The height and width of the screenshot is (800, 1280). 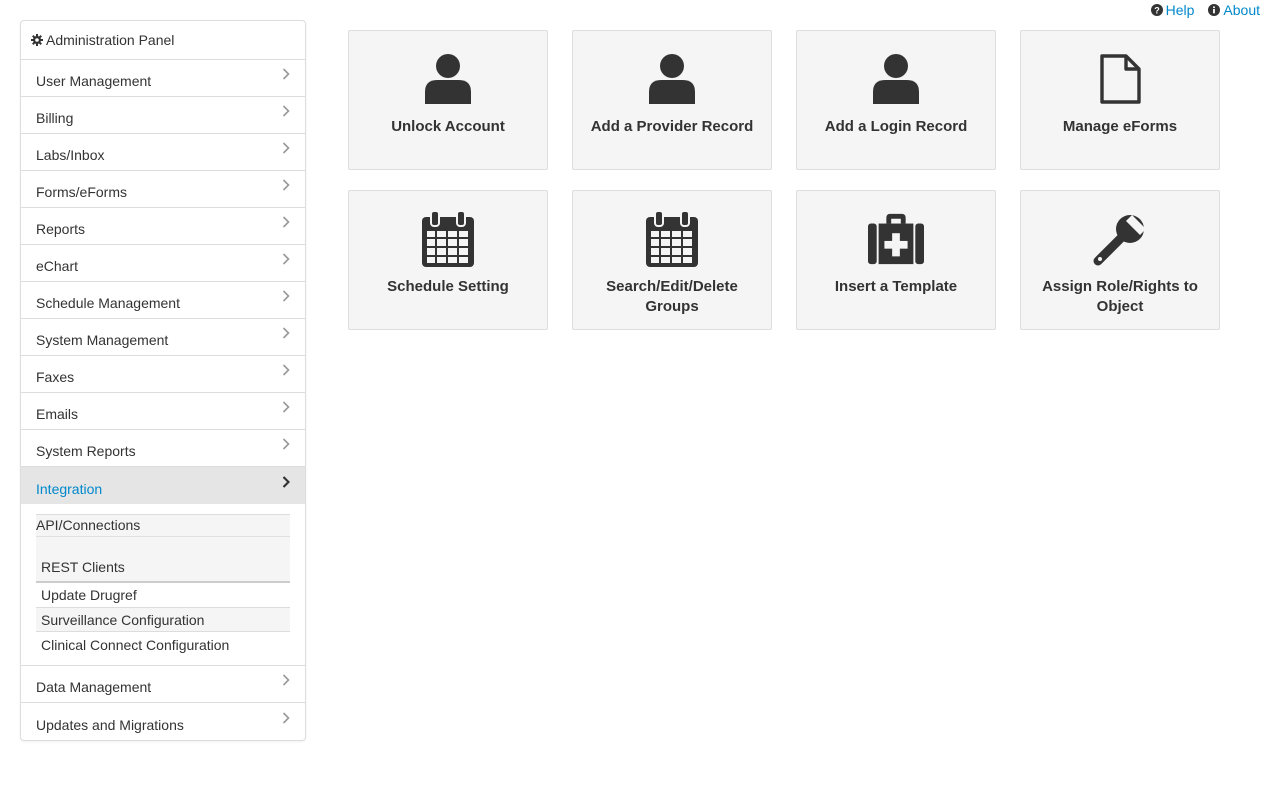 What do you see at coordinates (88, 525) in the screenshot?
I see `api-connections-heading: API/Connections` at bounding box center [88, 525].